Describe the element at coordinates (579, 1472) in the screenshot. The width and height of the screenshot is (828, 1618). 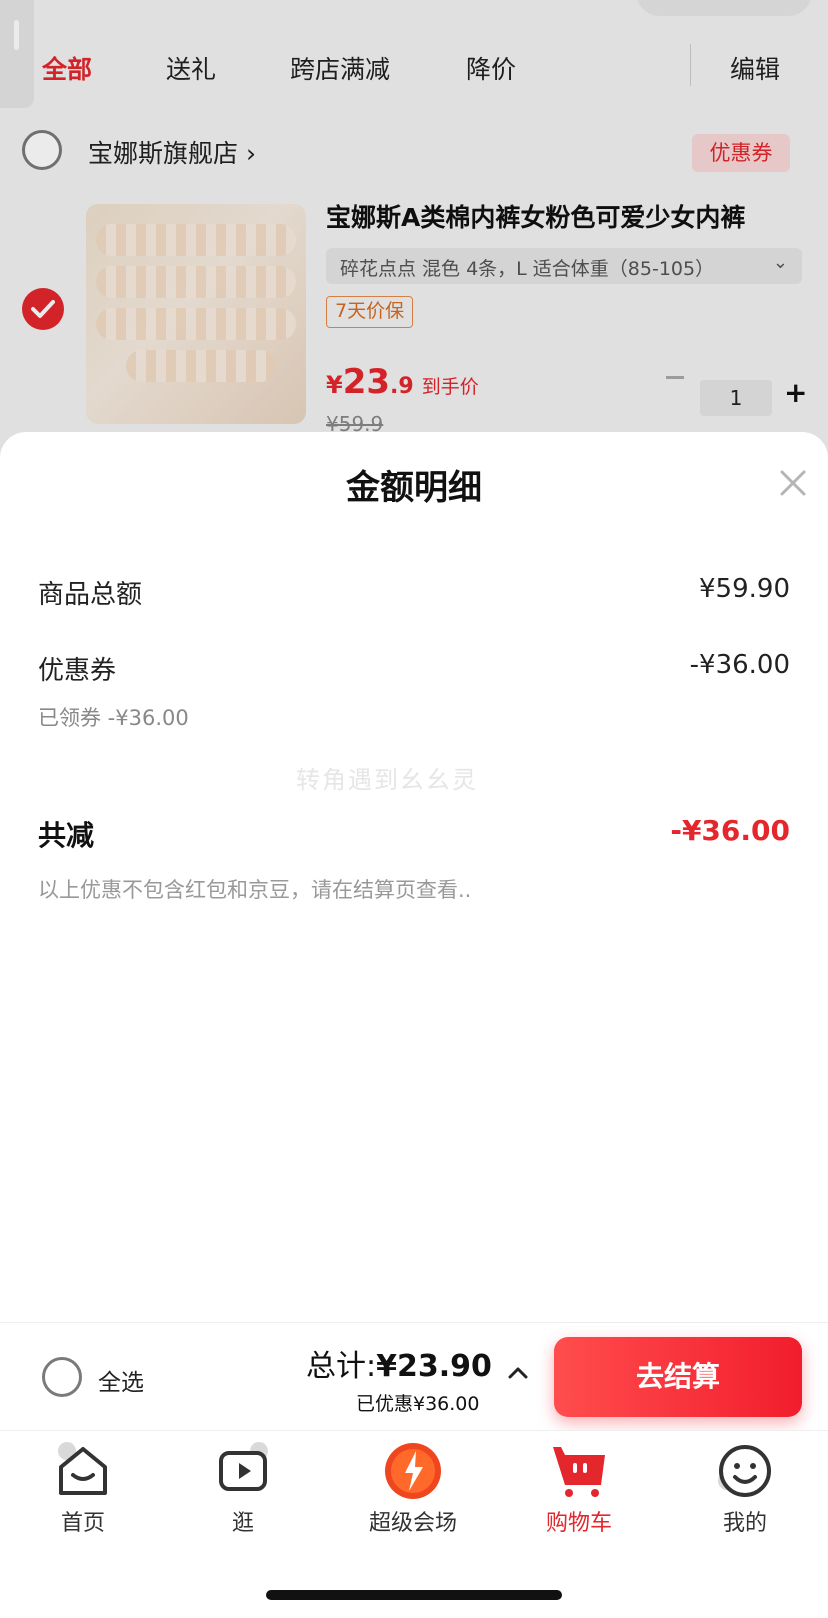
I see `cart-icon` at that location.